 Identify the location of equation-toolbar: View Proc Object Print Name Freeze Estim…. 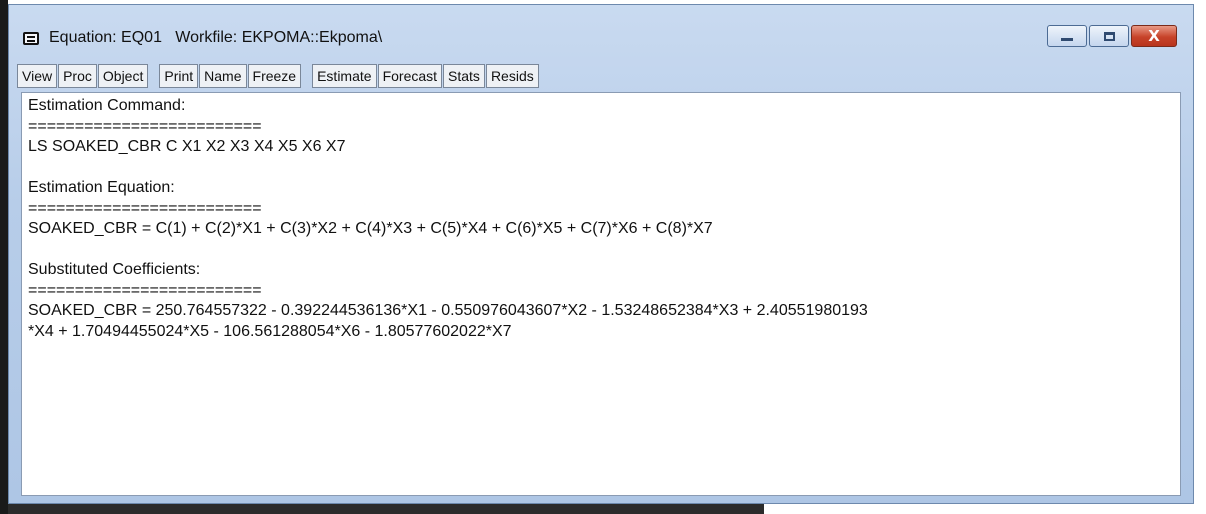
(278, 76).